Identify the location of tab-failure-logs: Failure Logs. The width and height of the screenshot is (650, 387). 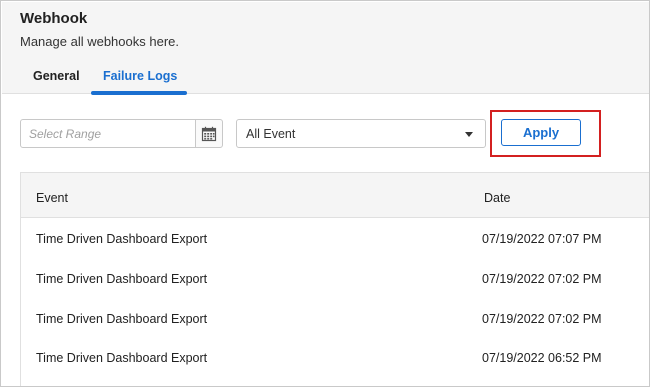
(140, 76).